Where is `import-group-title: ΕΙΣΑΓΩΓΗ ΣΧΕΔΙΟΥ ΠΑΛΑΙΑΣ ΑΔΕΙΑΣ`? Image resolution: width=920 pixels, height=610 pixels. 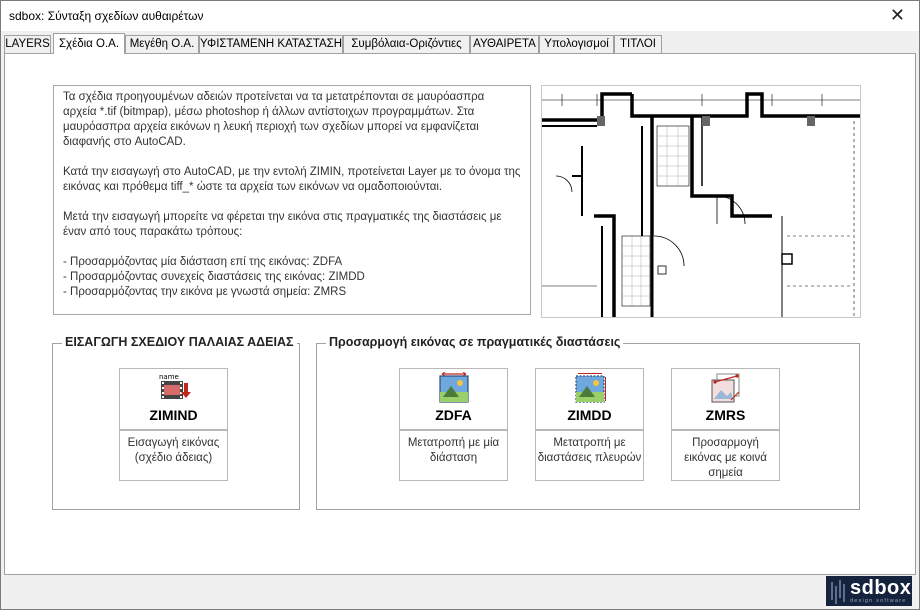
import-group-title: ΕΙΣΑΓΩΓΗ ΣΧΕΔΙΟΥ ΠΑΛΑΙΑΣ ΑΔΕΙΑΣ is located at coordinates (179, 342).